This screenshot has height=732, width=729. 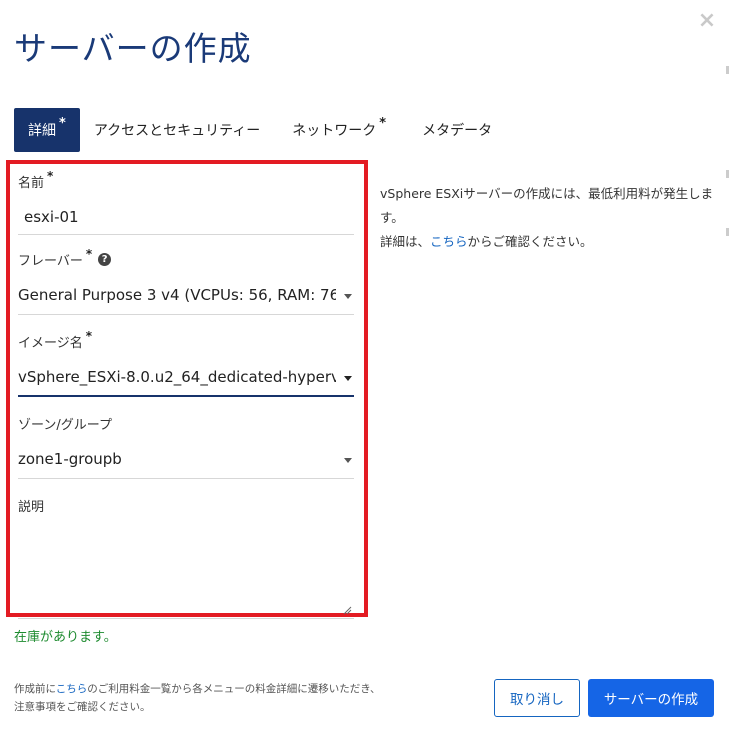 What do you see at coordinates (105, 259) in the screenshot?
I see `help-icon: ?` at bounding box center [105, 259].